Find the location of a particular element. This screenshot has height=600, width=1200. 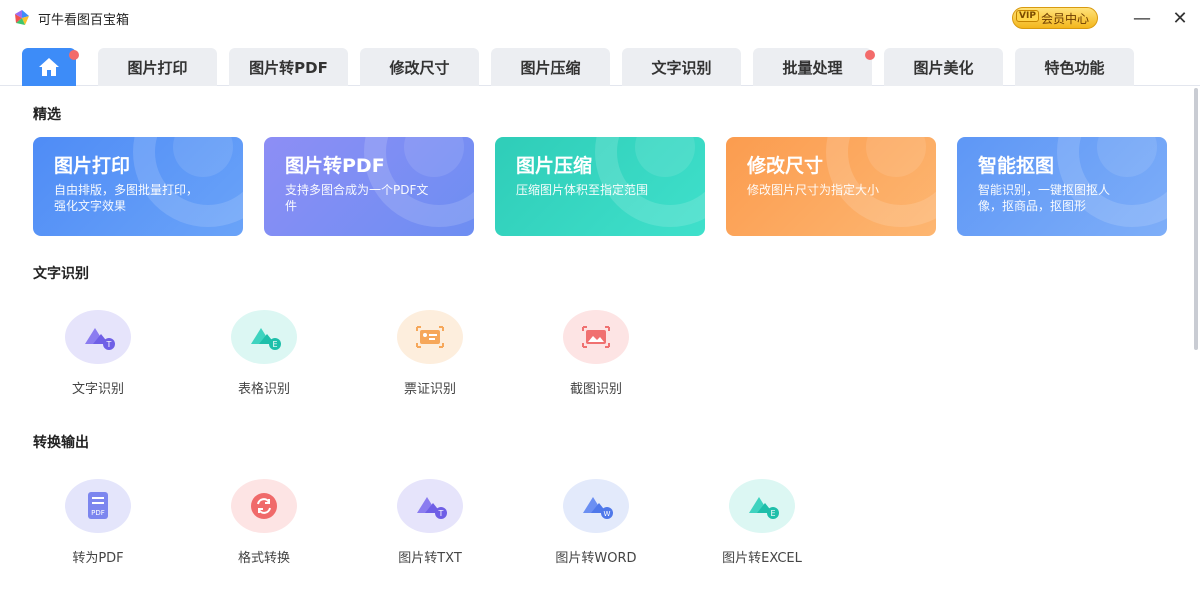

svg-text: W is located at coordinates (607, 514).